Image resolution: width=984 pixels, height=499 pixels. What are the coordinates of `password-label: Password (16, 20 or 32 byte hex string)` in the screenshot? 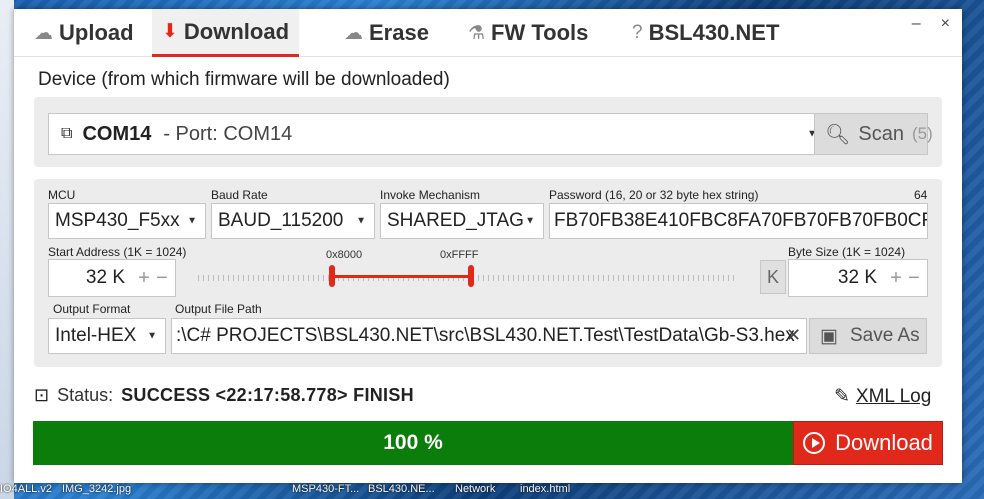 It's located at (654, 195).